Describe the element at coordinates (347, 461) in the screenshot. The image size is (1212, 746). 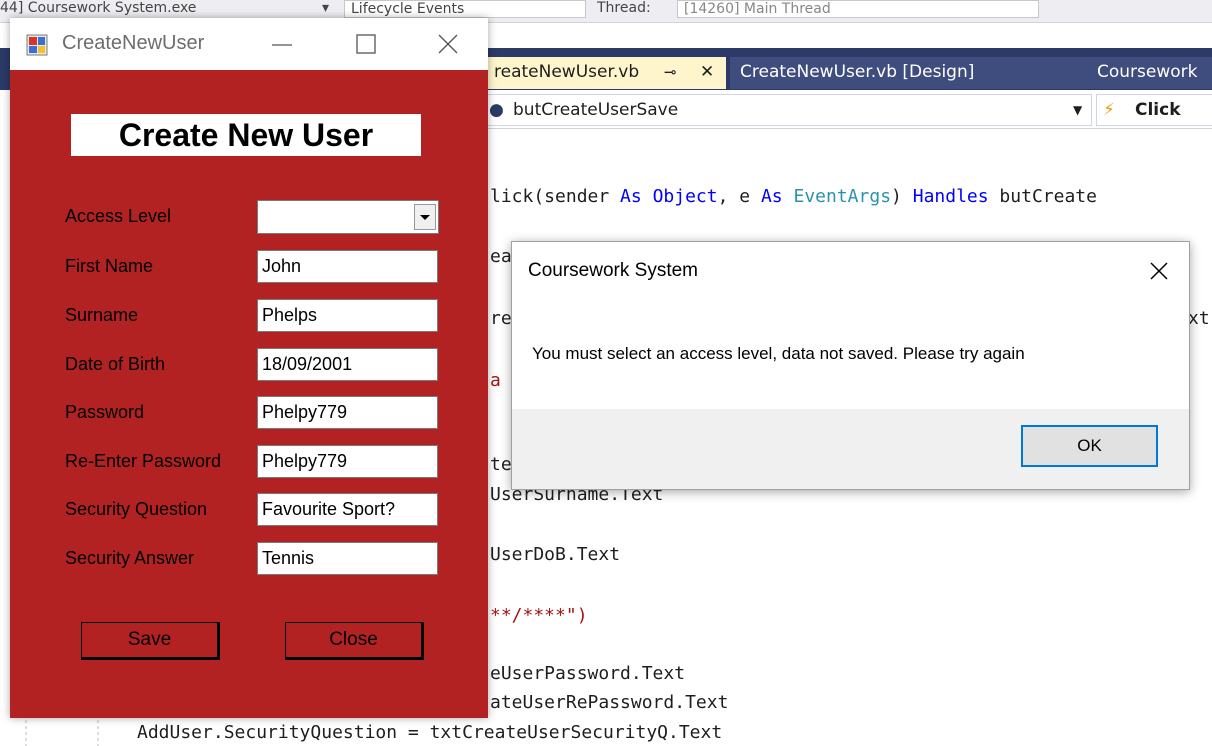
I see `repassword-field: Phelpy779` at that location.